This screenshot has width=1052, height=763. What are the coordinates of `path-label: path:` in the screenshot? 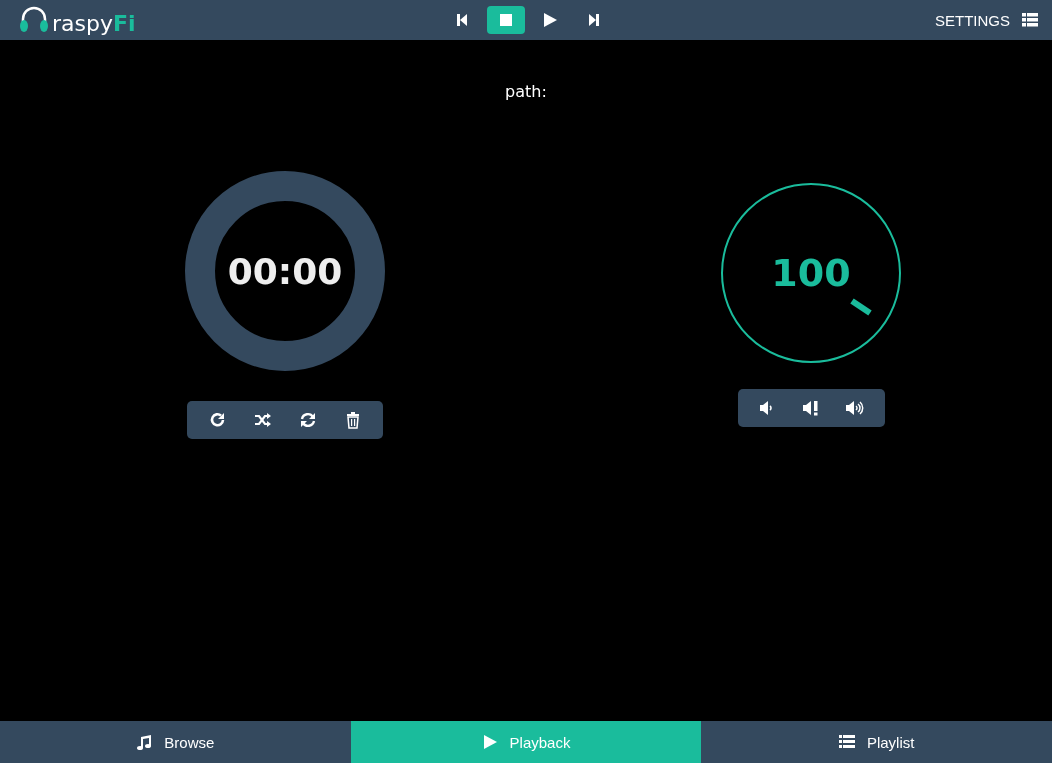 It's located at (526, 91).